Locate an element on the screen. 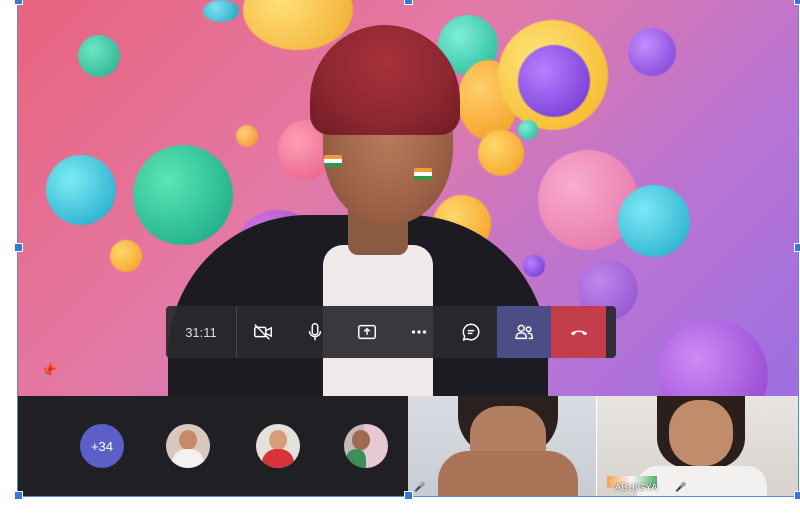 This screenshot has width=800, height=514. chat-bubble-icon is located at coordinates (471, 332).